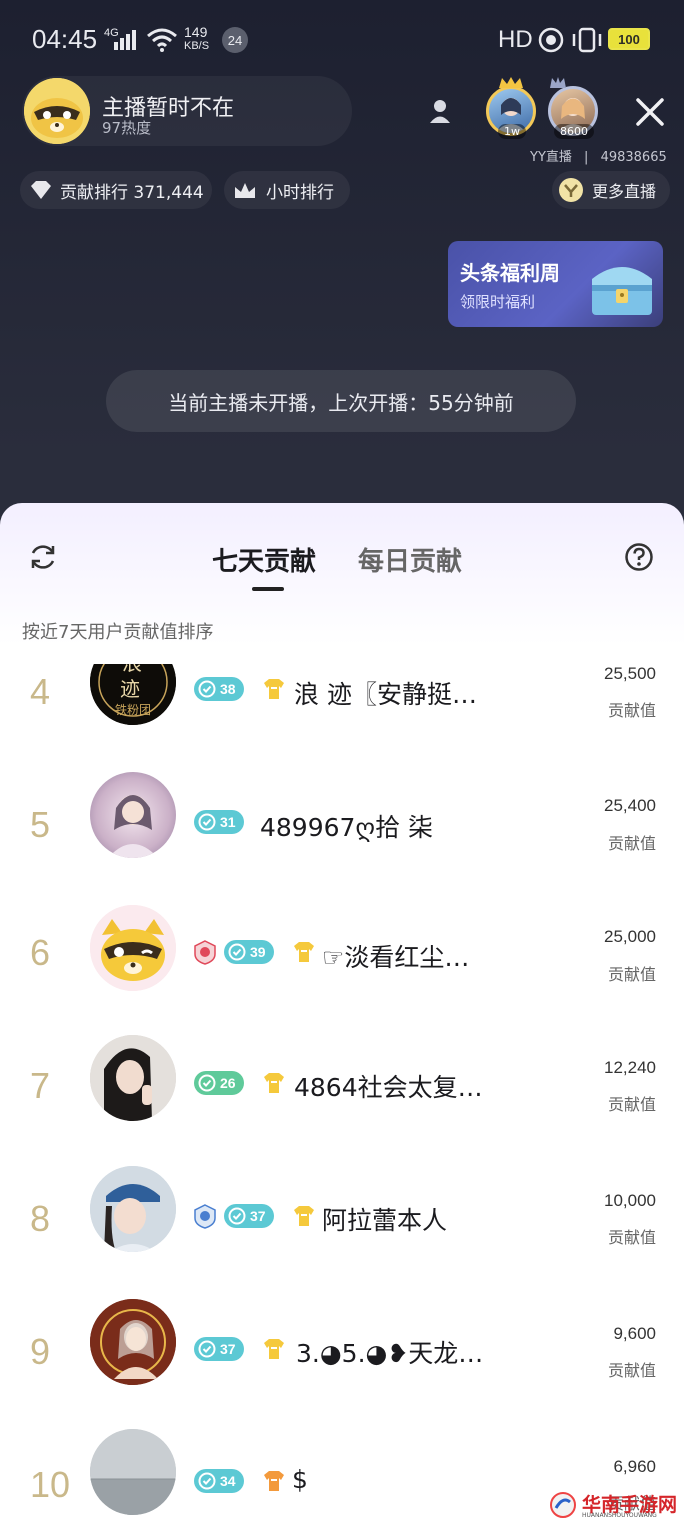 The image size is (684, 1520). I want to click on avatar-text: 迹, so click(130, 689).